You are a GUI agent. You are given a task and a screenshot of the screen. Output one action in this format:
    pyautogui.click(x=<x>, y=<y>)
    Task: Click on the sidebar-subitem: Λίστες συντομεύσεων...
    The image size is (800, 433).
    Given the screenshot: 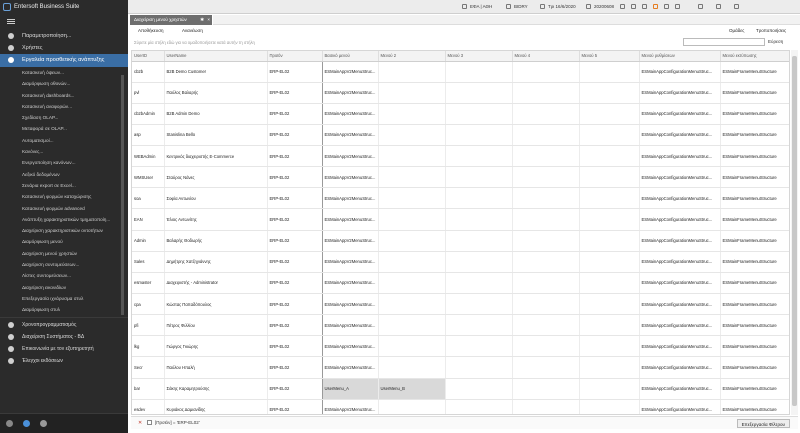 What is the action you would take?
    pyautogui.click(x=64, y=275)
    